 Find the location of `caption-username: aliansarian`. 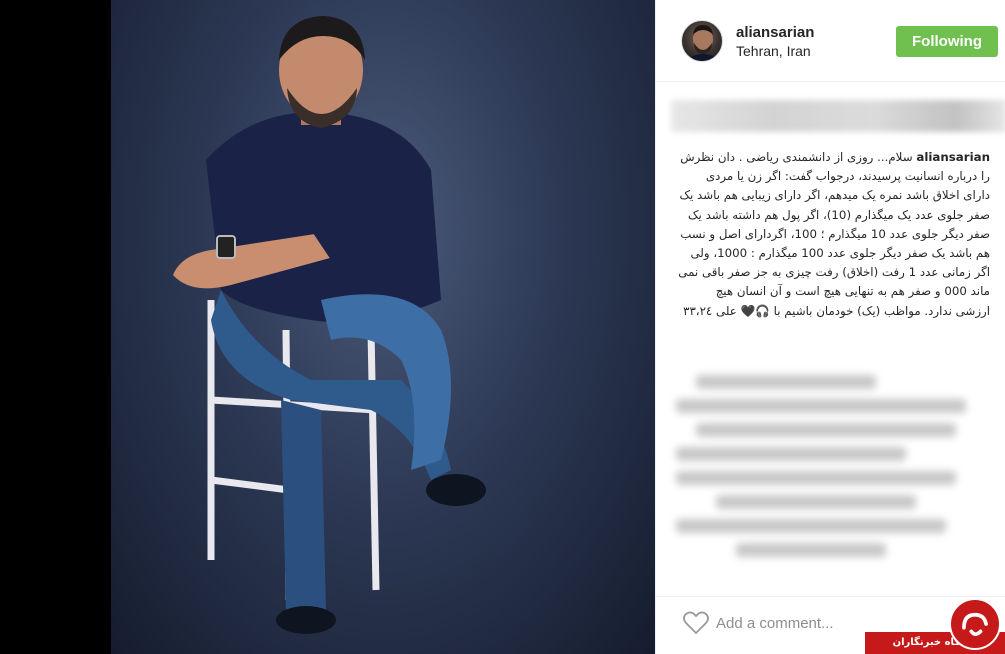

caption-username: aliansarian is located at coordinates (953, 157).